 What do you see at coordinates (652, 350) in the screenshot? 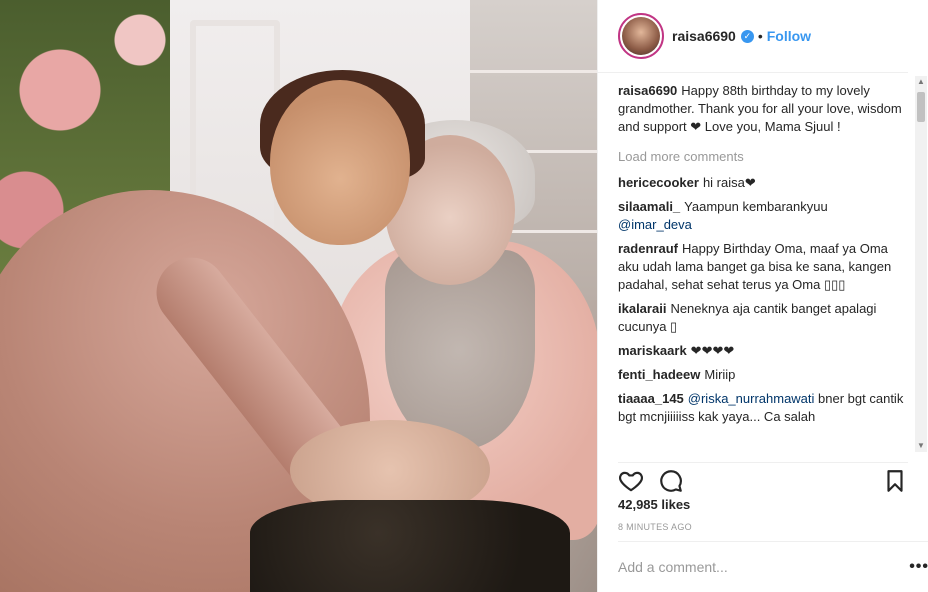
I see `comment-username: mariskaark` at bounding box center [652, 350].